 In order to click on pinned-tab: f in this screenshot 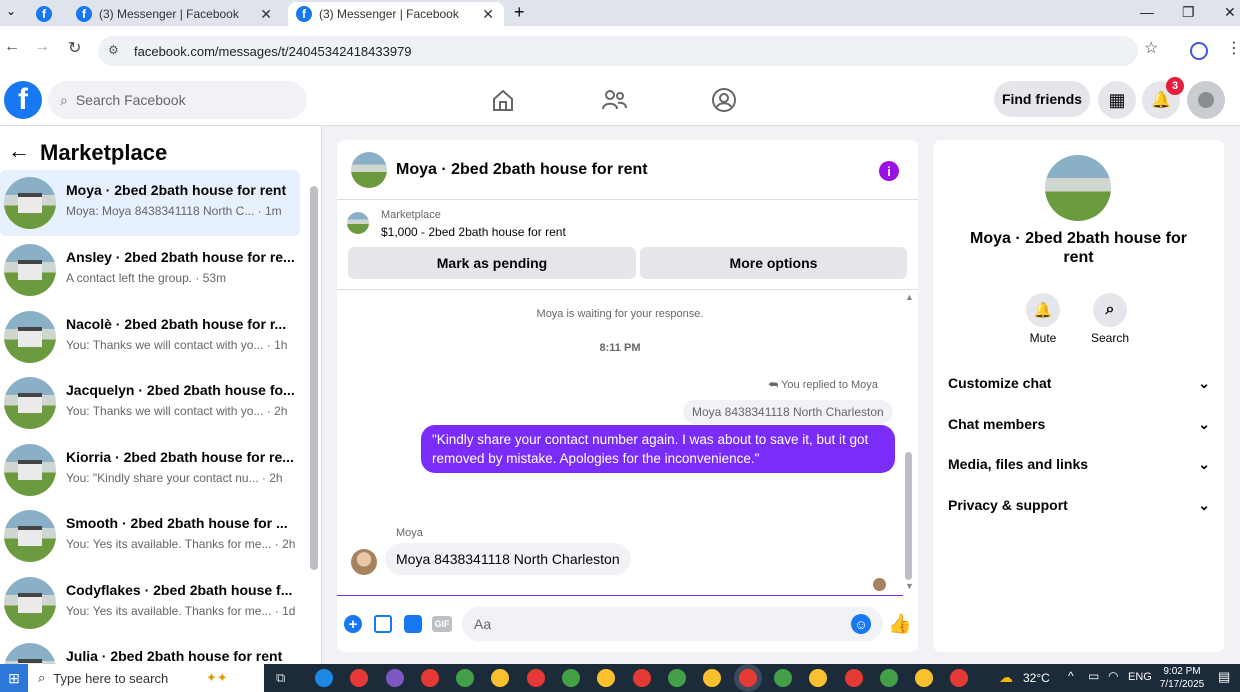, I will do `click(47, 14)`.